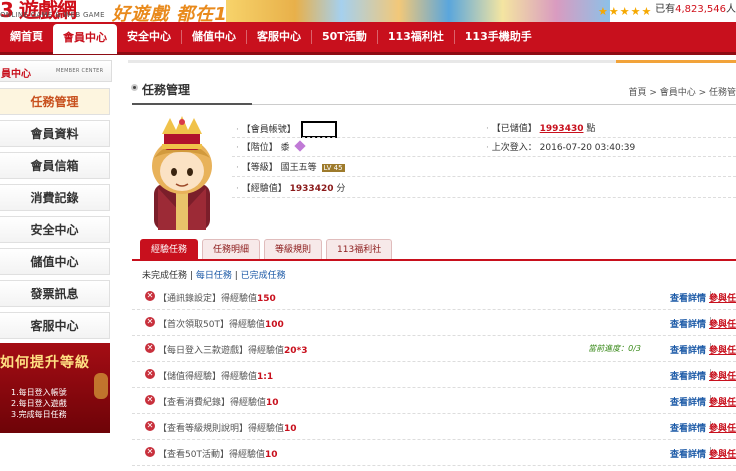 The width and height of the screenshot is (736, 471). Describe the element at coordinates (182, 173) in the screenshot. I see `avatar` at that location.